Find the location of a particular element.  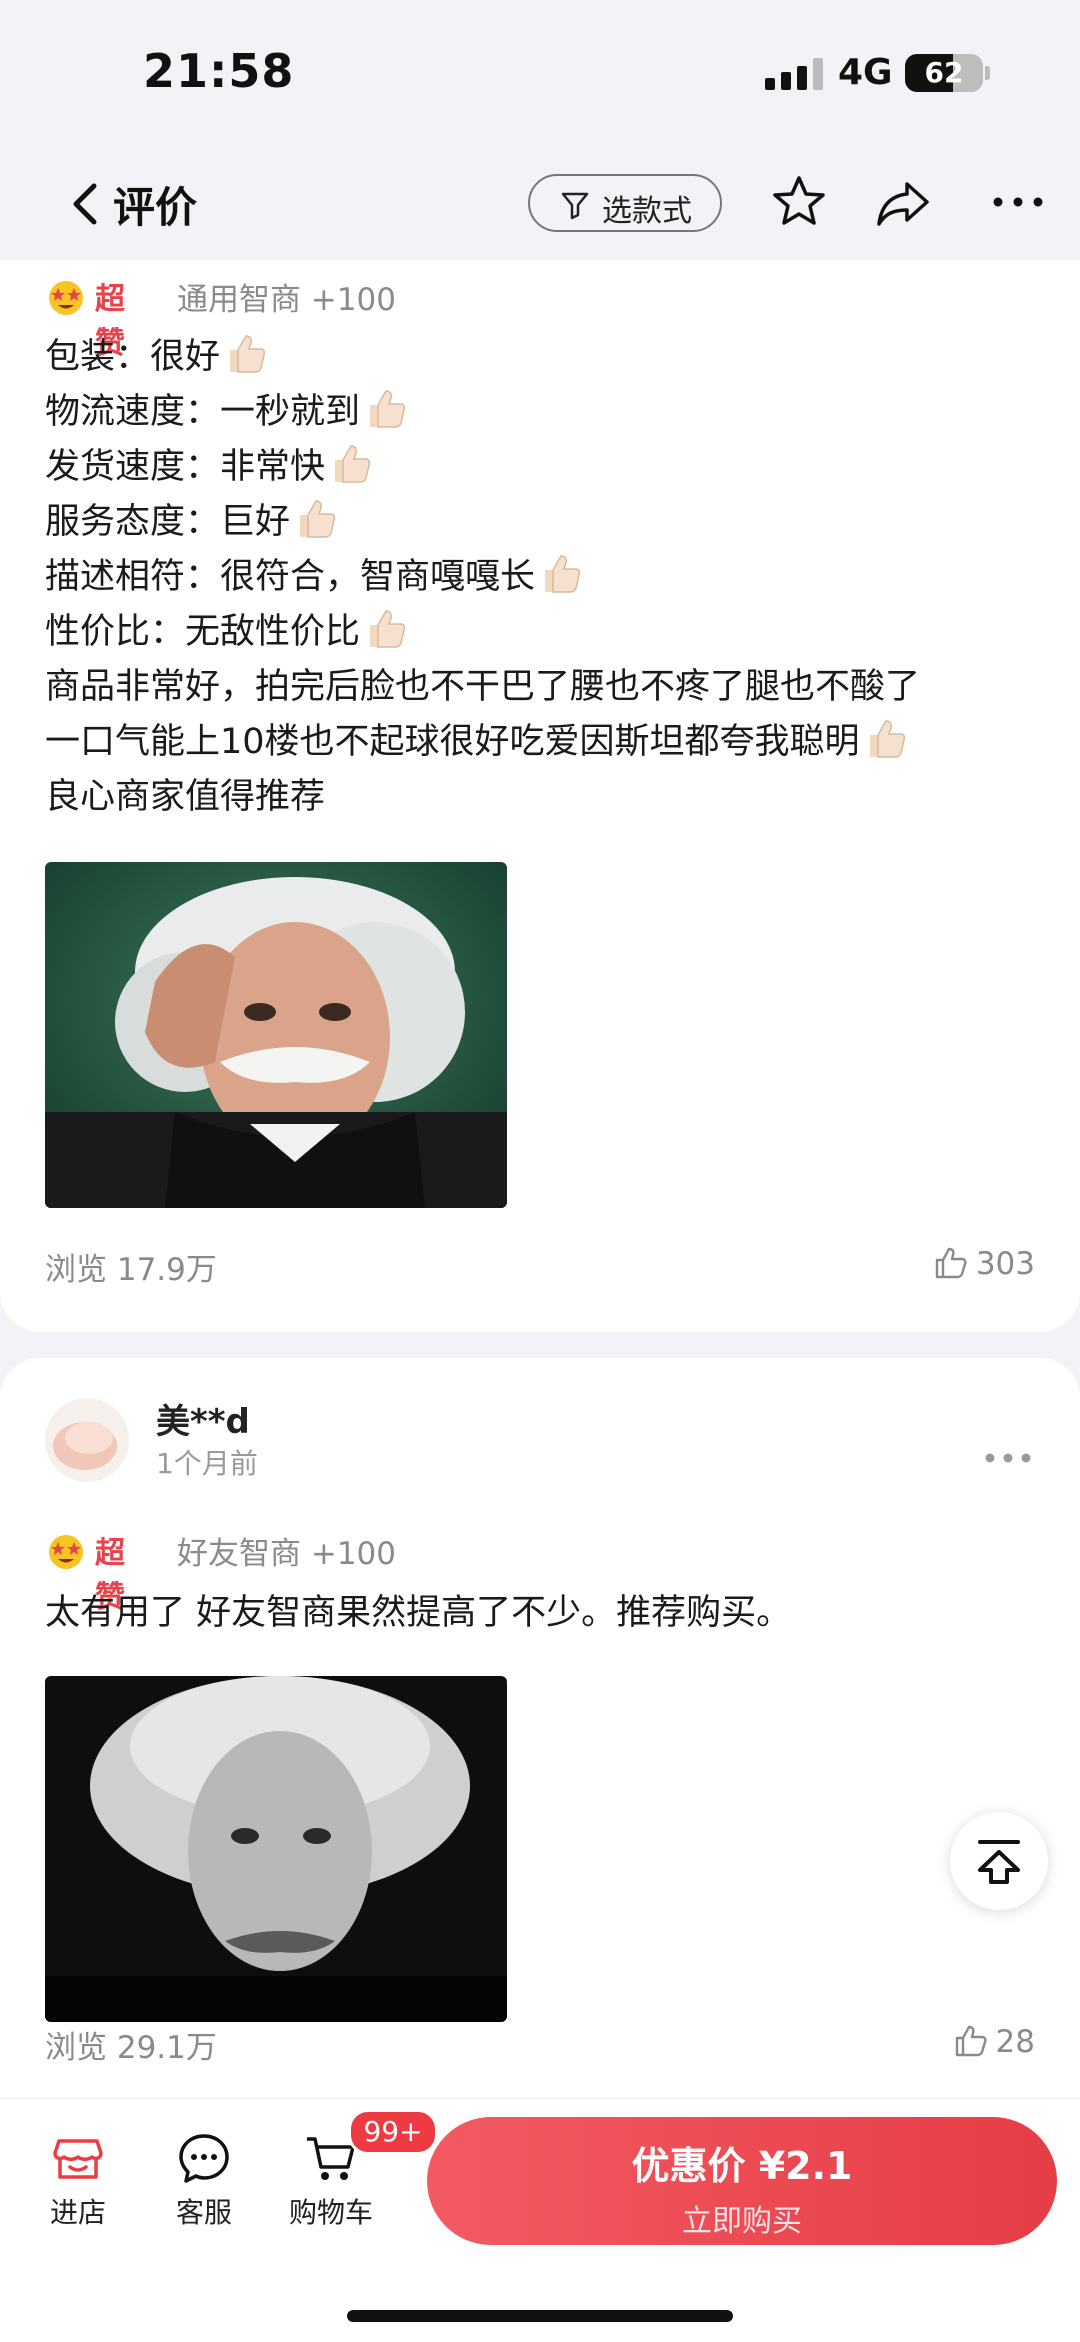

review-line: 性价比：无敌性价比 is located at coordinates (545, 632).